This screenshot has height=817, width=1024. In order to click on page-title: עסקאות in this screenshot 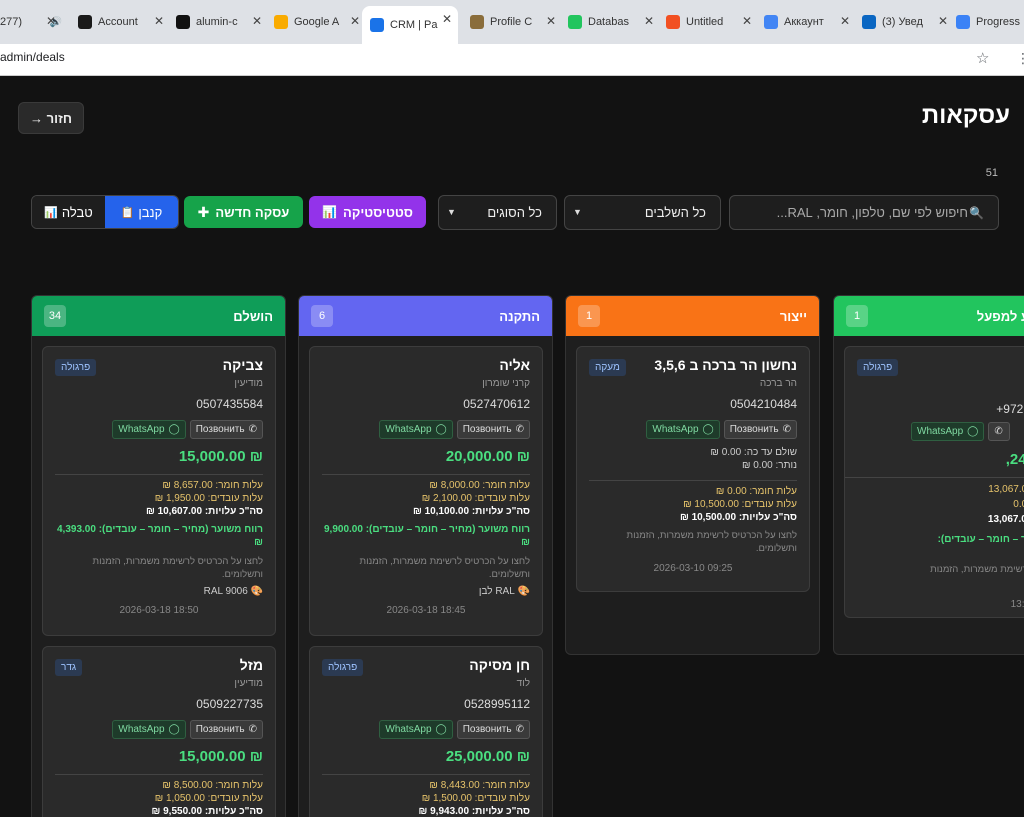, I will do `click(965, 115)`.